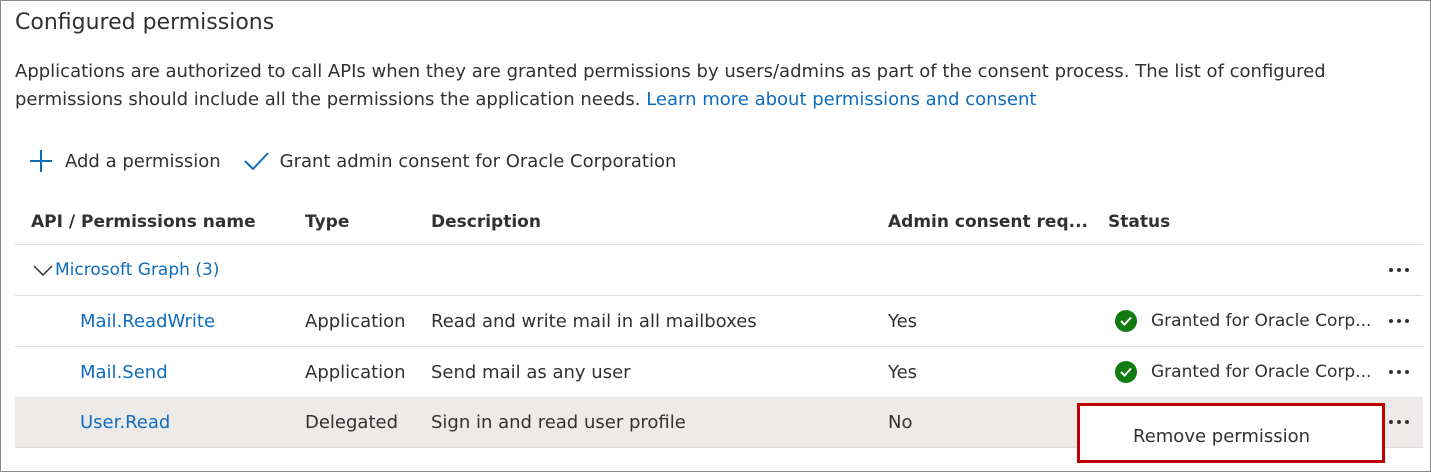 This screenshot has width=1431, height=472. What do you see at coordinates (594, 321) in the screenshot?
I see `permission-description: Read and write mail in all mailboxes` at bounding box center [594, 321].